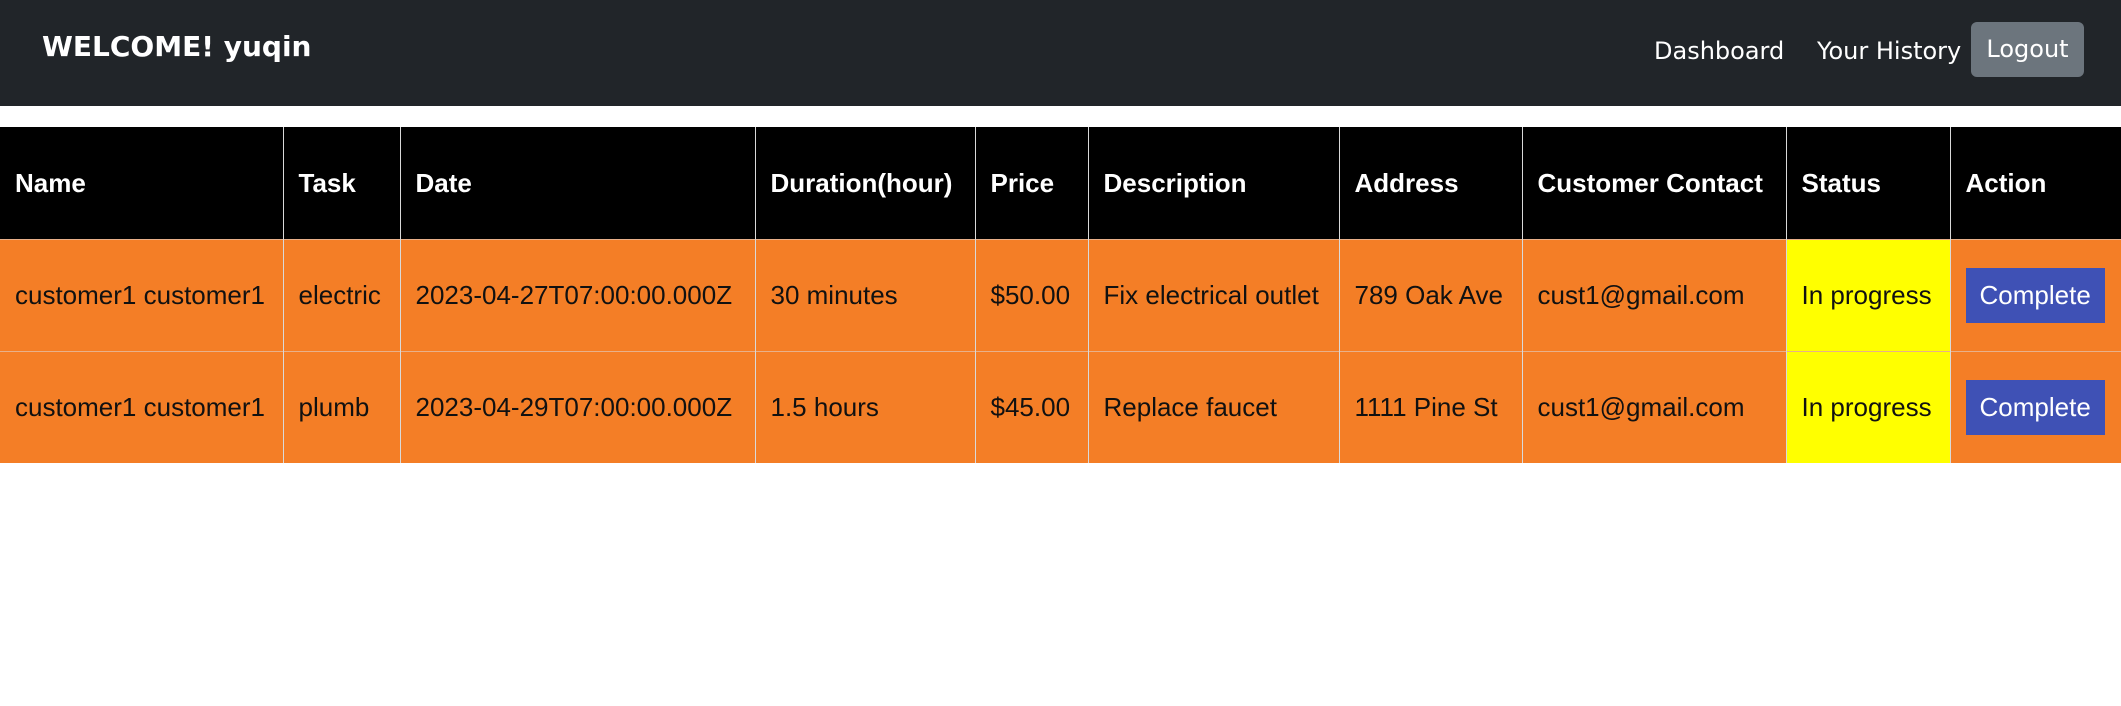 This screenshot has width=2121, height=706. Describe the element at coordinates (1032, 183) in the screenshot. I see `column-header-price: Price` at that location.